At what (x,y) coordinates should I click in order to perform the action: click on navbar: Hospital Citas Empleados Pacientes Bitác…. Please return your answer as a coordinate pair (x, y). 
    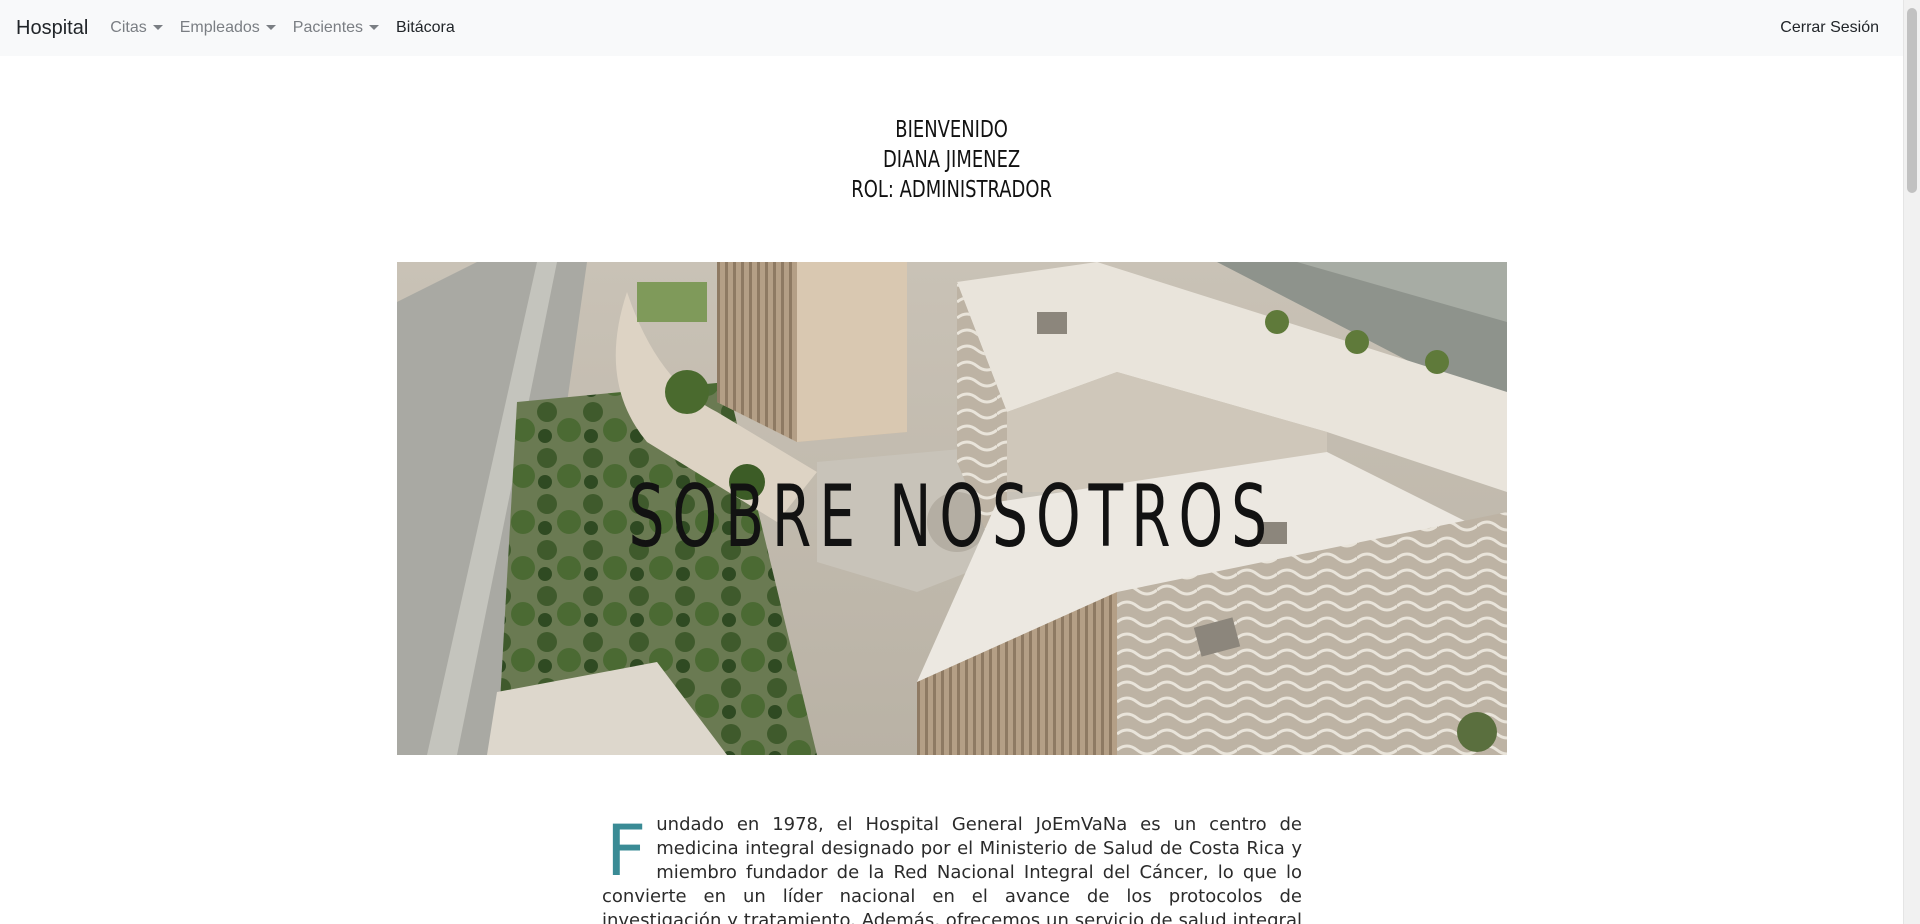
    Looking at the image, I should click on (951, 28).